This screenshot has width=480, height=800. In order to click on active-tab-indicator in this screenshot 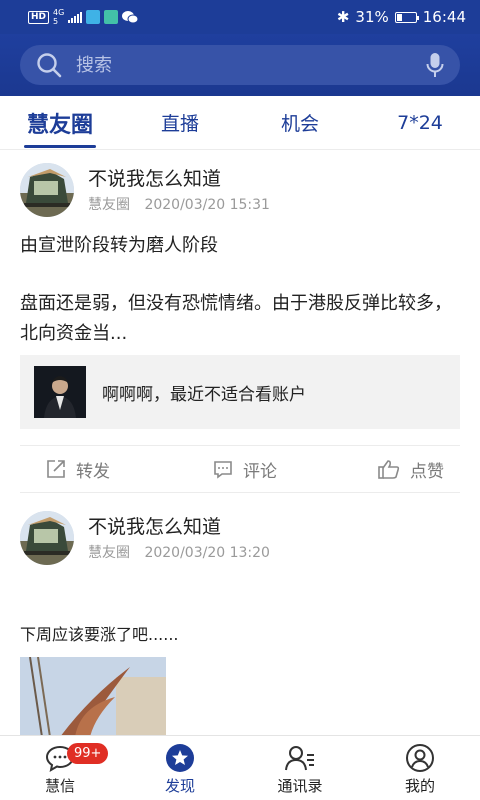, I will do `click(60, 146)`.